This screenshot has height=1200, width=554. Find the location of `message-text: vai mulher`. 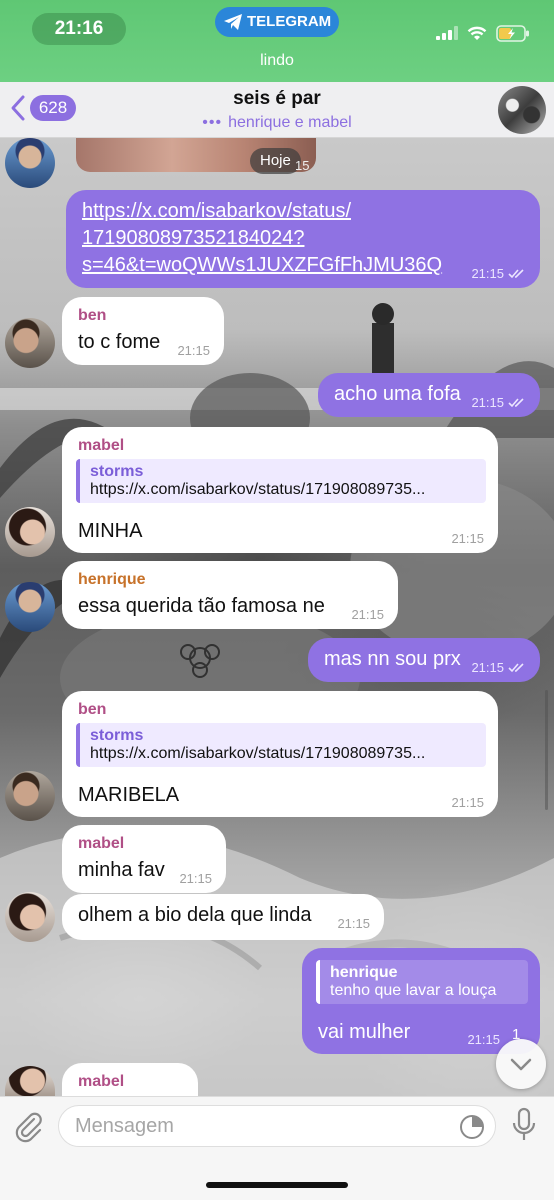

message-text: vai mulher is located at coordinates (364, 1032).